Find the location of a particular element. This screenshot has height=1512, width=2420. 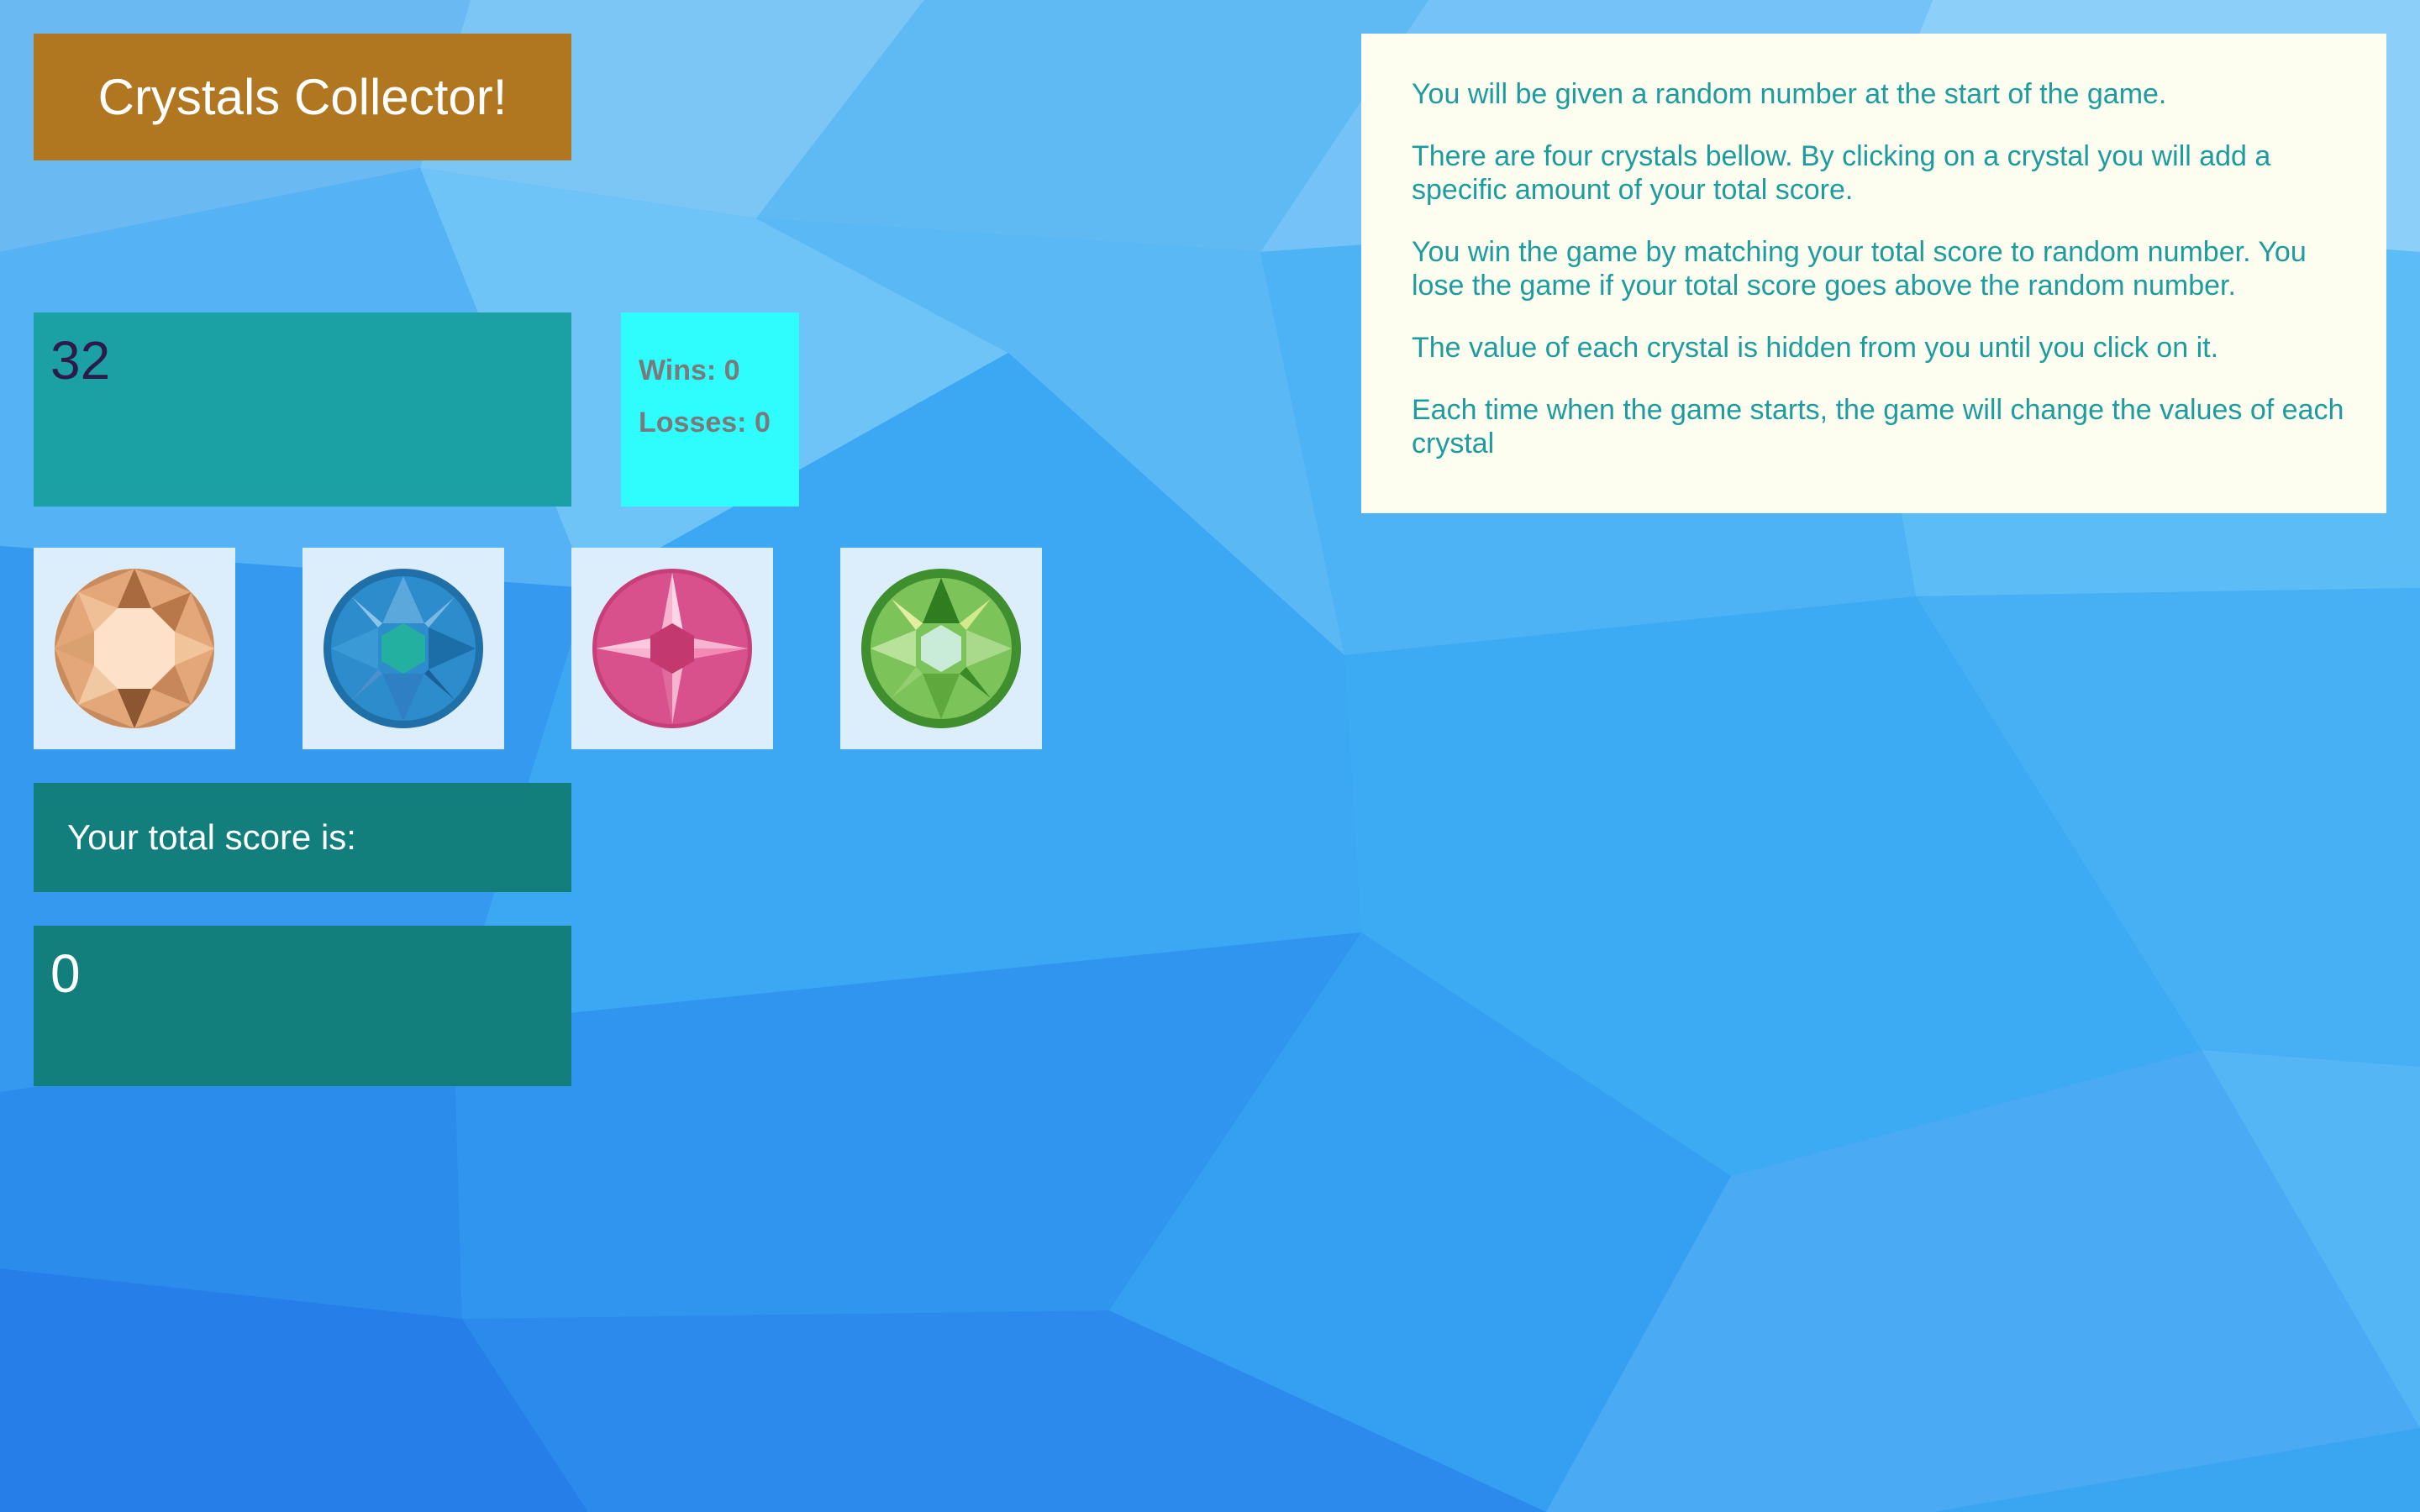

blue-crystal-icon is located at coordinates (404, 648).